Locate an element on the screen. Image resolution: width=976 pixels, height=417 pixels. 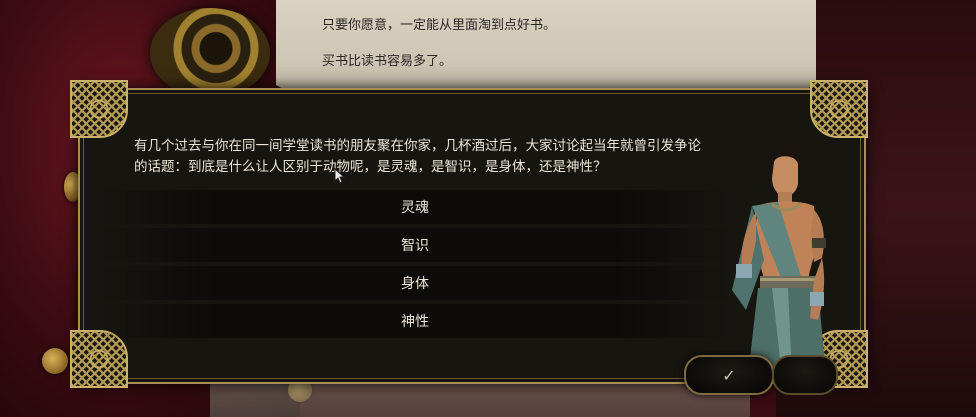
choice-option-label: 智识 is located at coordinates (415, 246).